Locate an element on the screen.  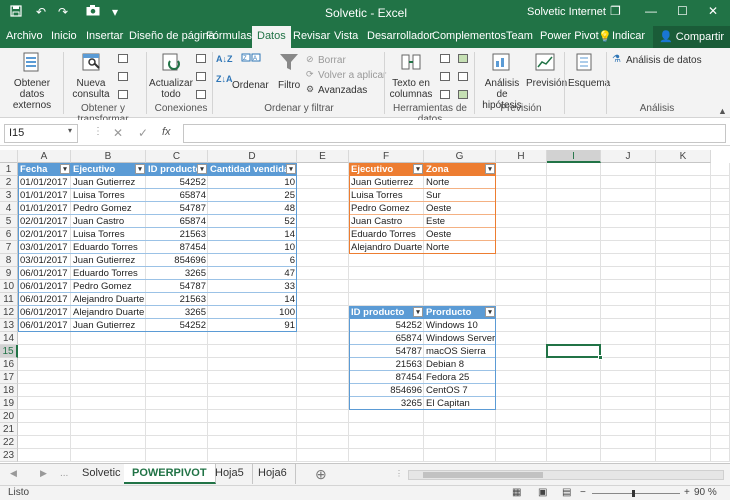
recent-sources-icon is located at coordinates (123, 94).